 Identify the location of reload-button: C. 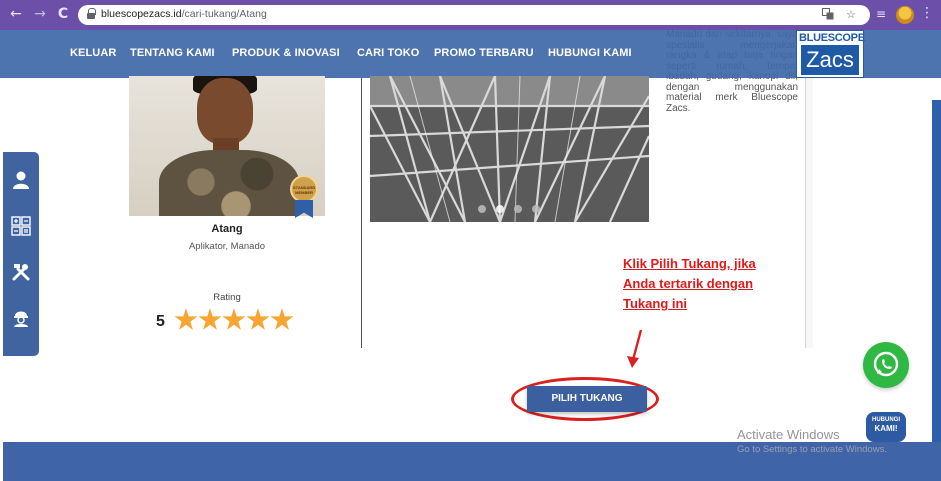
(63, 14).